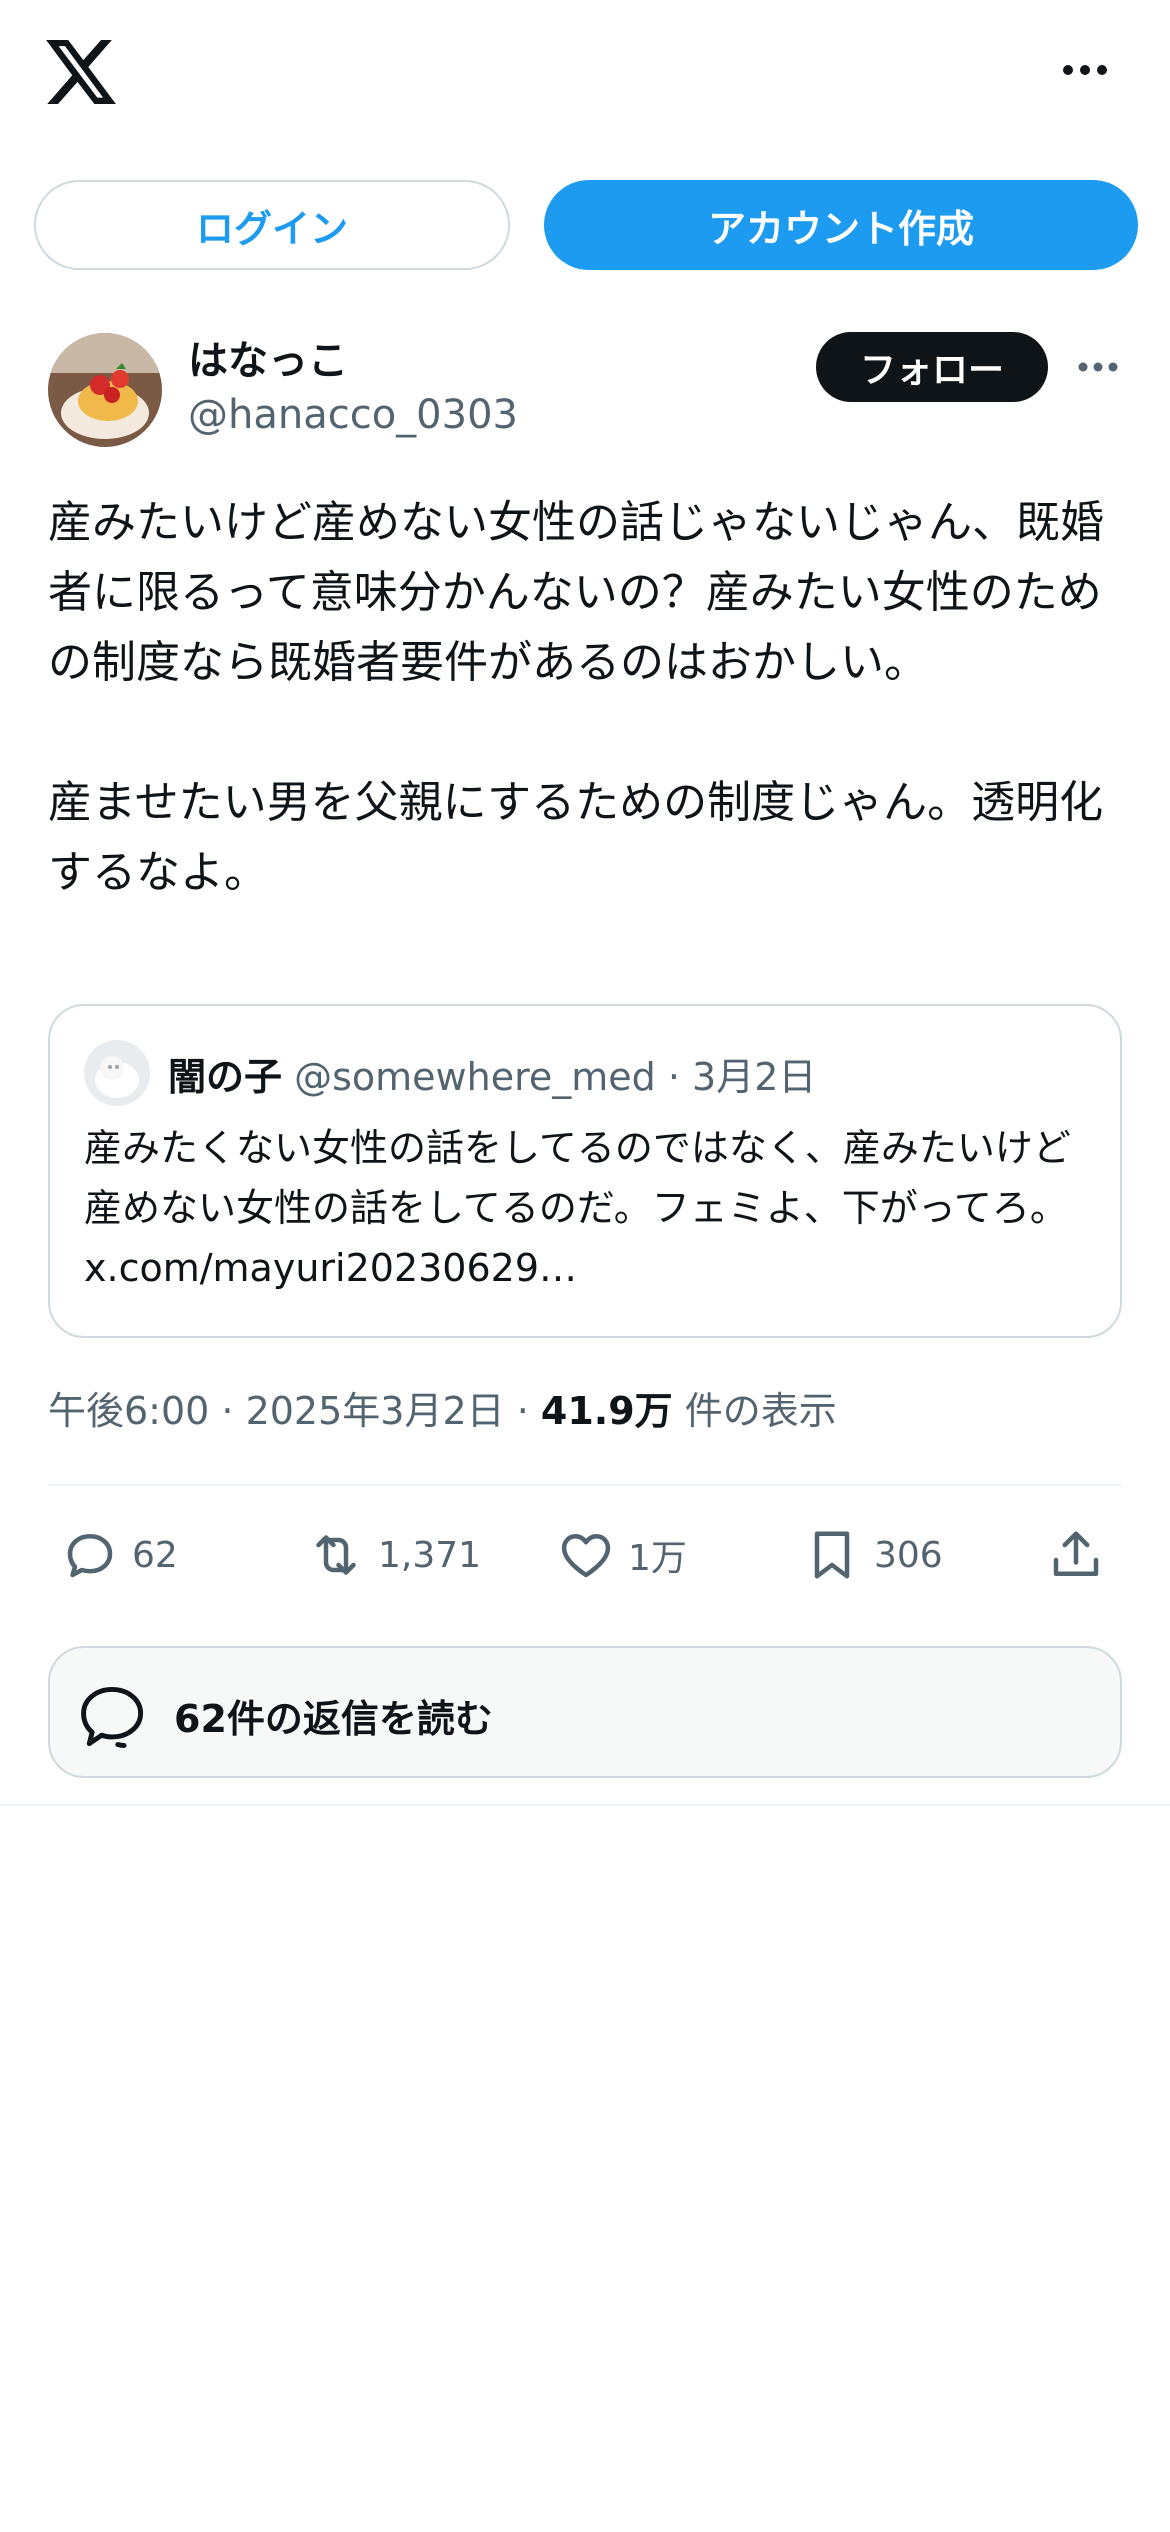 The height and width of the screenshot is (2532, 1170). I want to click on retweet-count: 1,371, so click(430, 1555).